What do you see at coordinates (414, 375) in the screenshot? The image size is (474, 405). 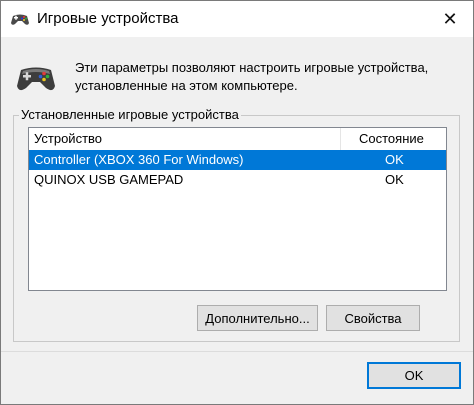 I see `ok-button: OK` at bounding box center [414, 375].